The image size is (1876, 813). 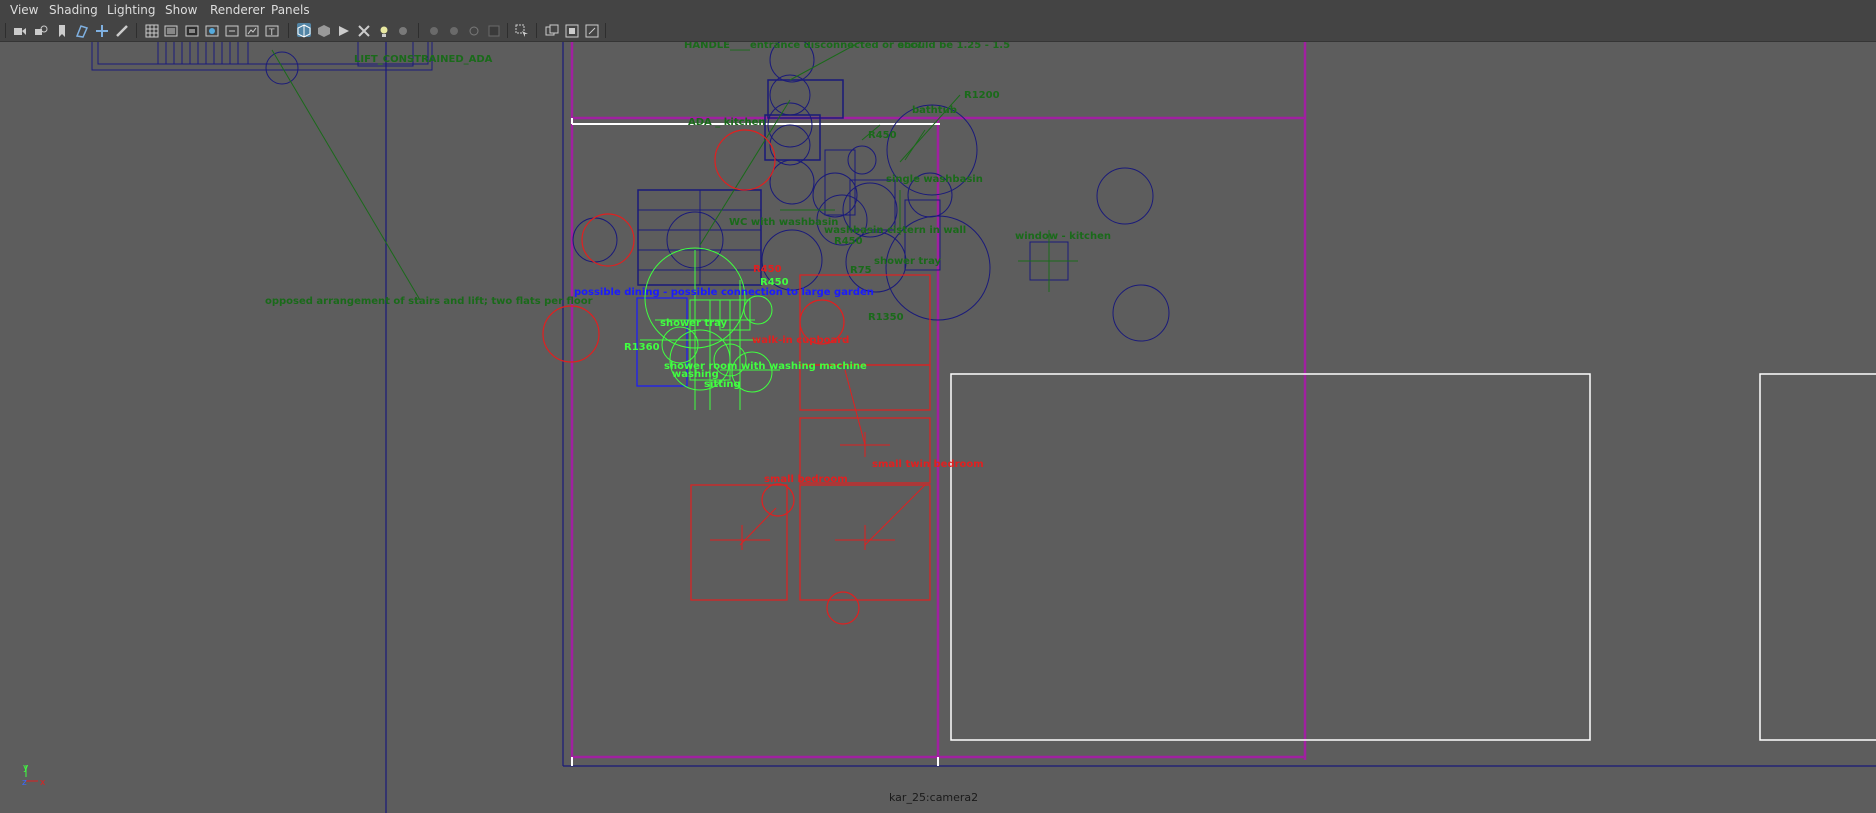 I want to click on lift-grill, so click(x=203, y=53).